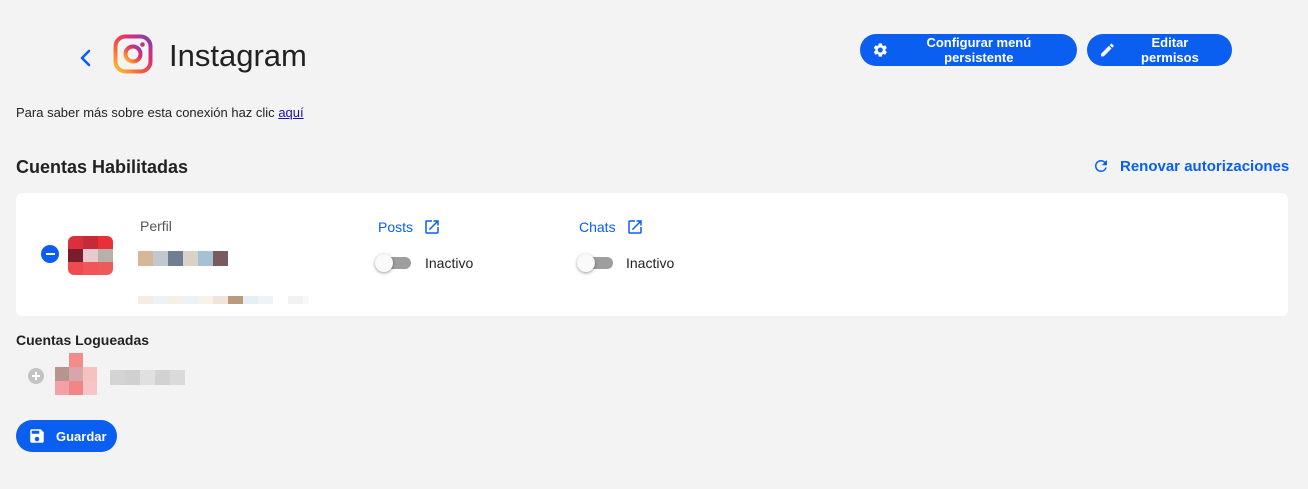 The height and width of the screenshot is (489, 1308). I want to click on add-account-button, so click(36, 376).